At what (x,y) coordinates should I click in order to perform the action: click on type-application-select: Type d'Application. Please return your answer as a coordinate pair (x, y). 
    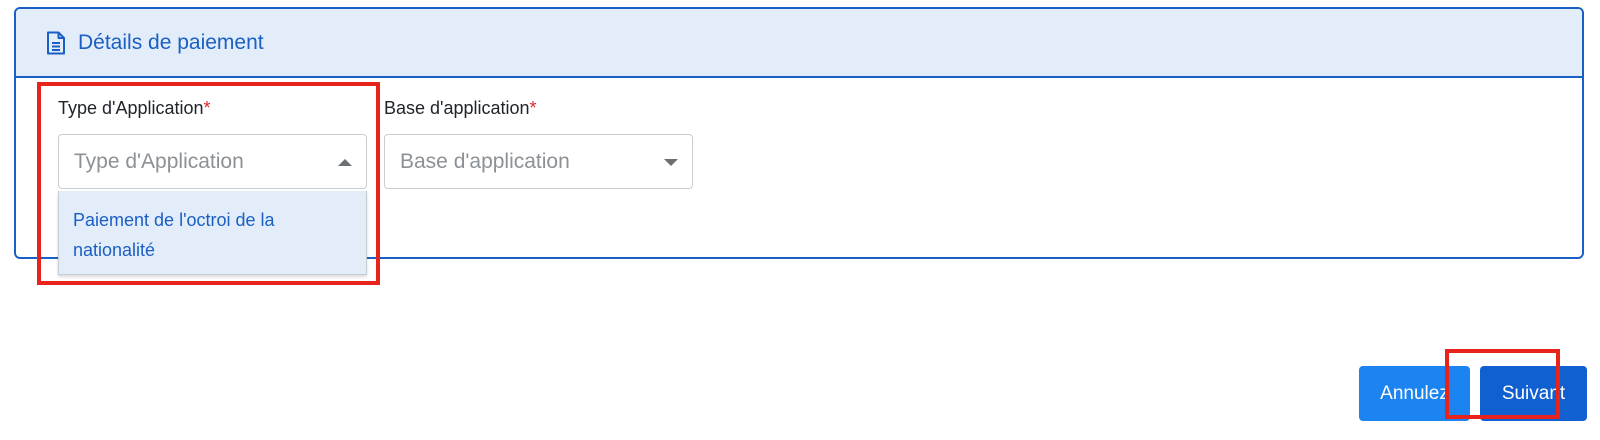
    Looking at the image, I should click on (212, 161).